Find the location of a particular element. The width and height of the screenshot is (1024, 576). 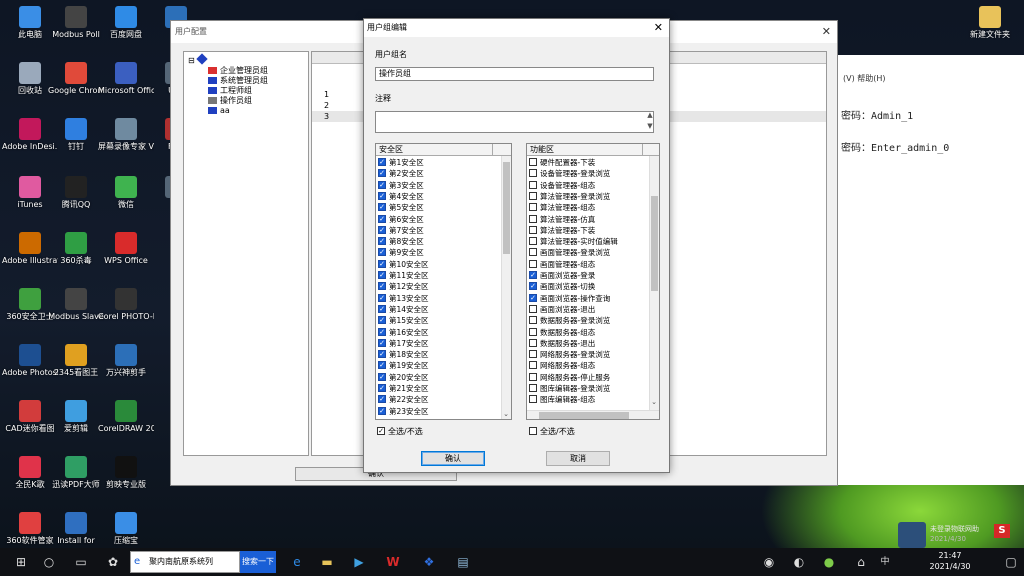

desktop-icon: 屏幕录像专家 V2015 is located at coordinates (126, 135).